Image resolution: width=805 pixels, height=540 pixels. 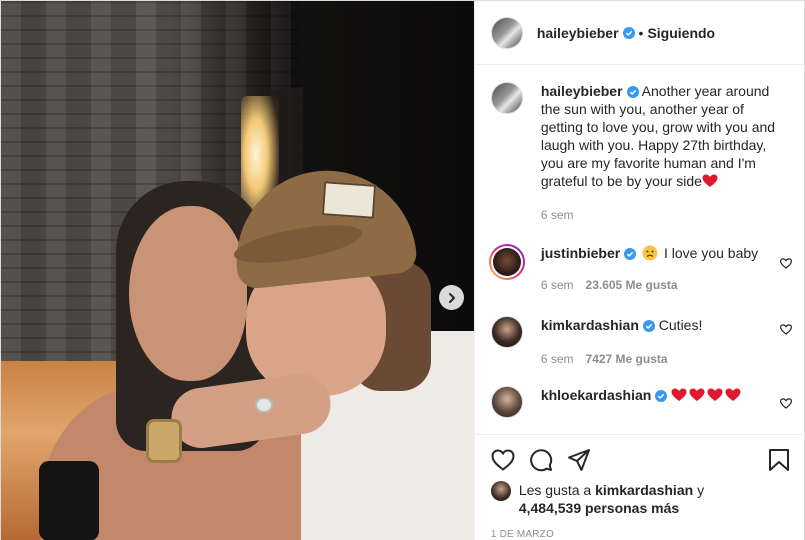 What do you see at coordinates (506, 98) in the screenshot?
I see `caption-avatar` at bounding box center [506, 98].